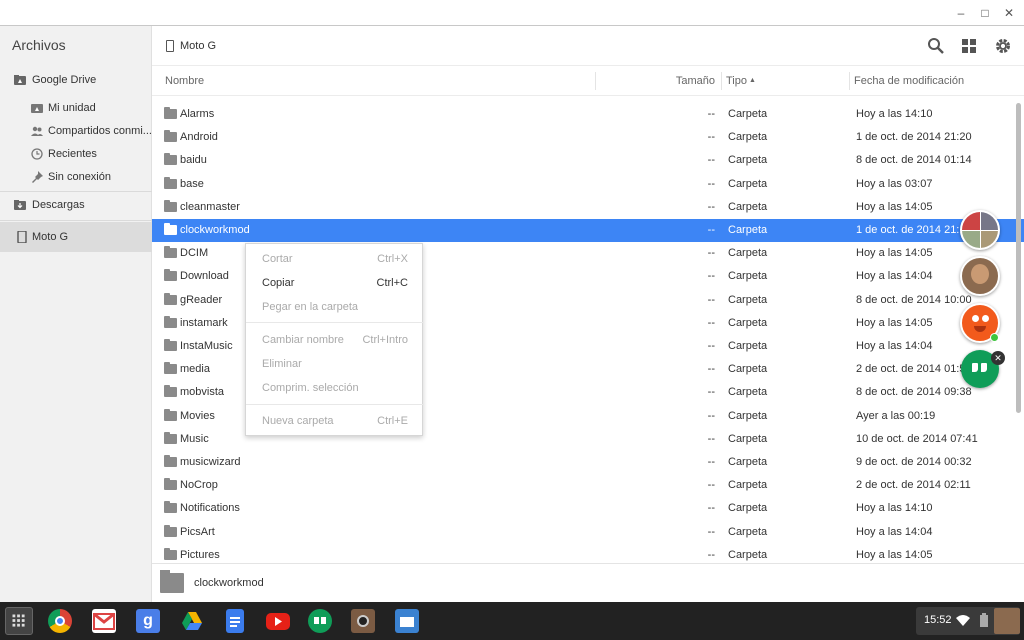 This screenshot has width=1024, height=640. I want to click on menu-item-rename: Cambiar nombre Ctrl+Intro, so click(335, 340).